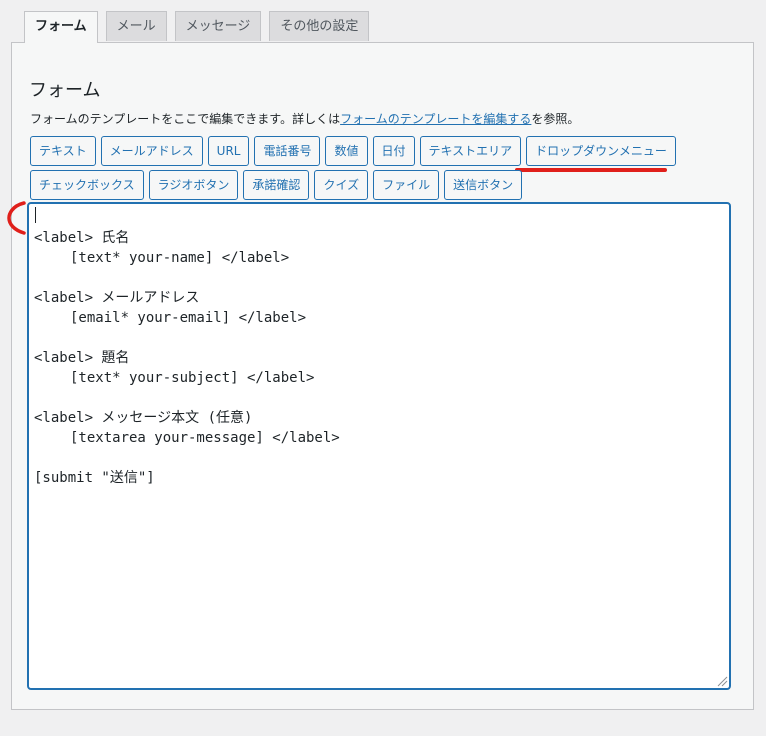  What do you see at coordinates (346, 151) in the screenshot?
I see `tag-button-number: 数値` at bounding box center [346, 151].